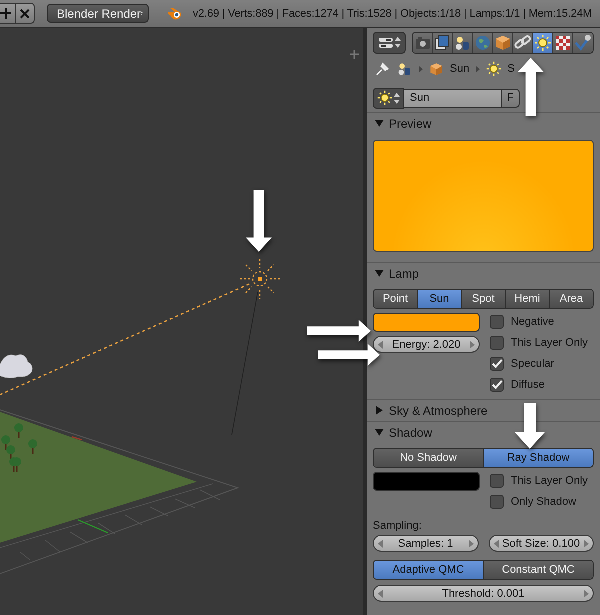  What do you see at coordinates (20, 448) in the screenshot?
I see `trees-drawing` at bounding box center [20, 448].